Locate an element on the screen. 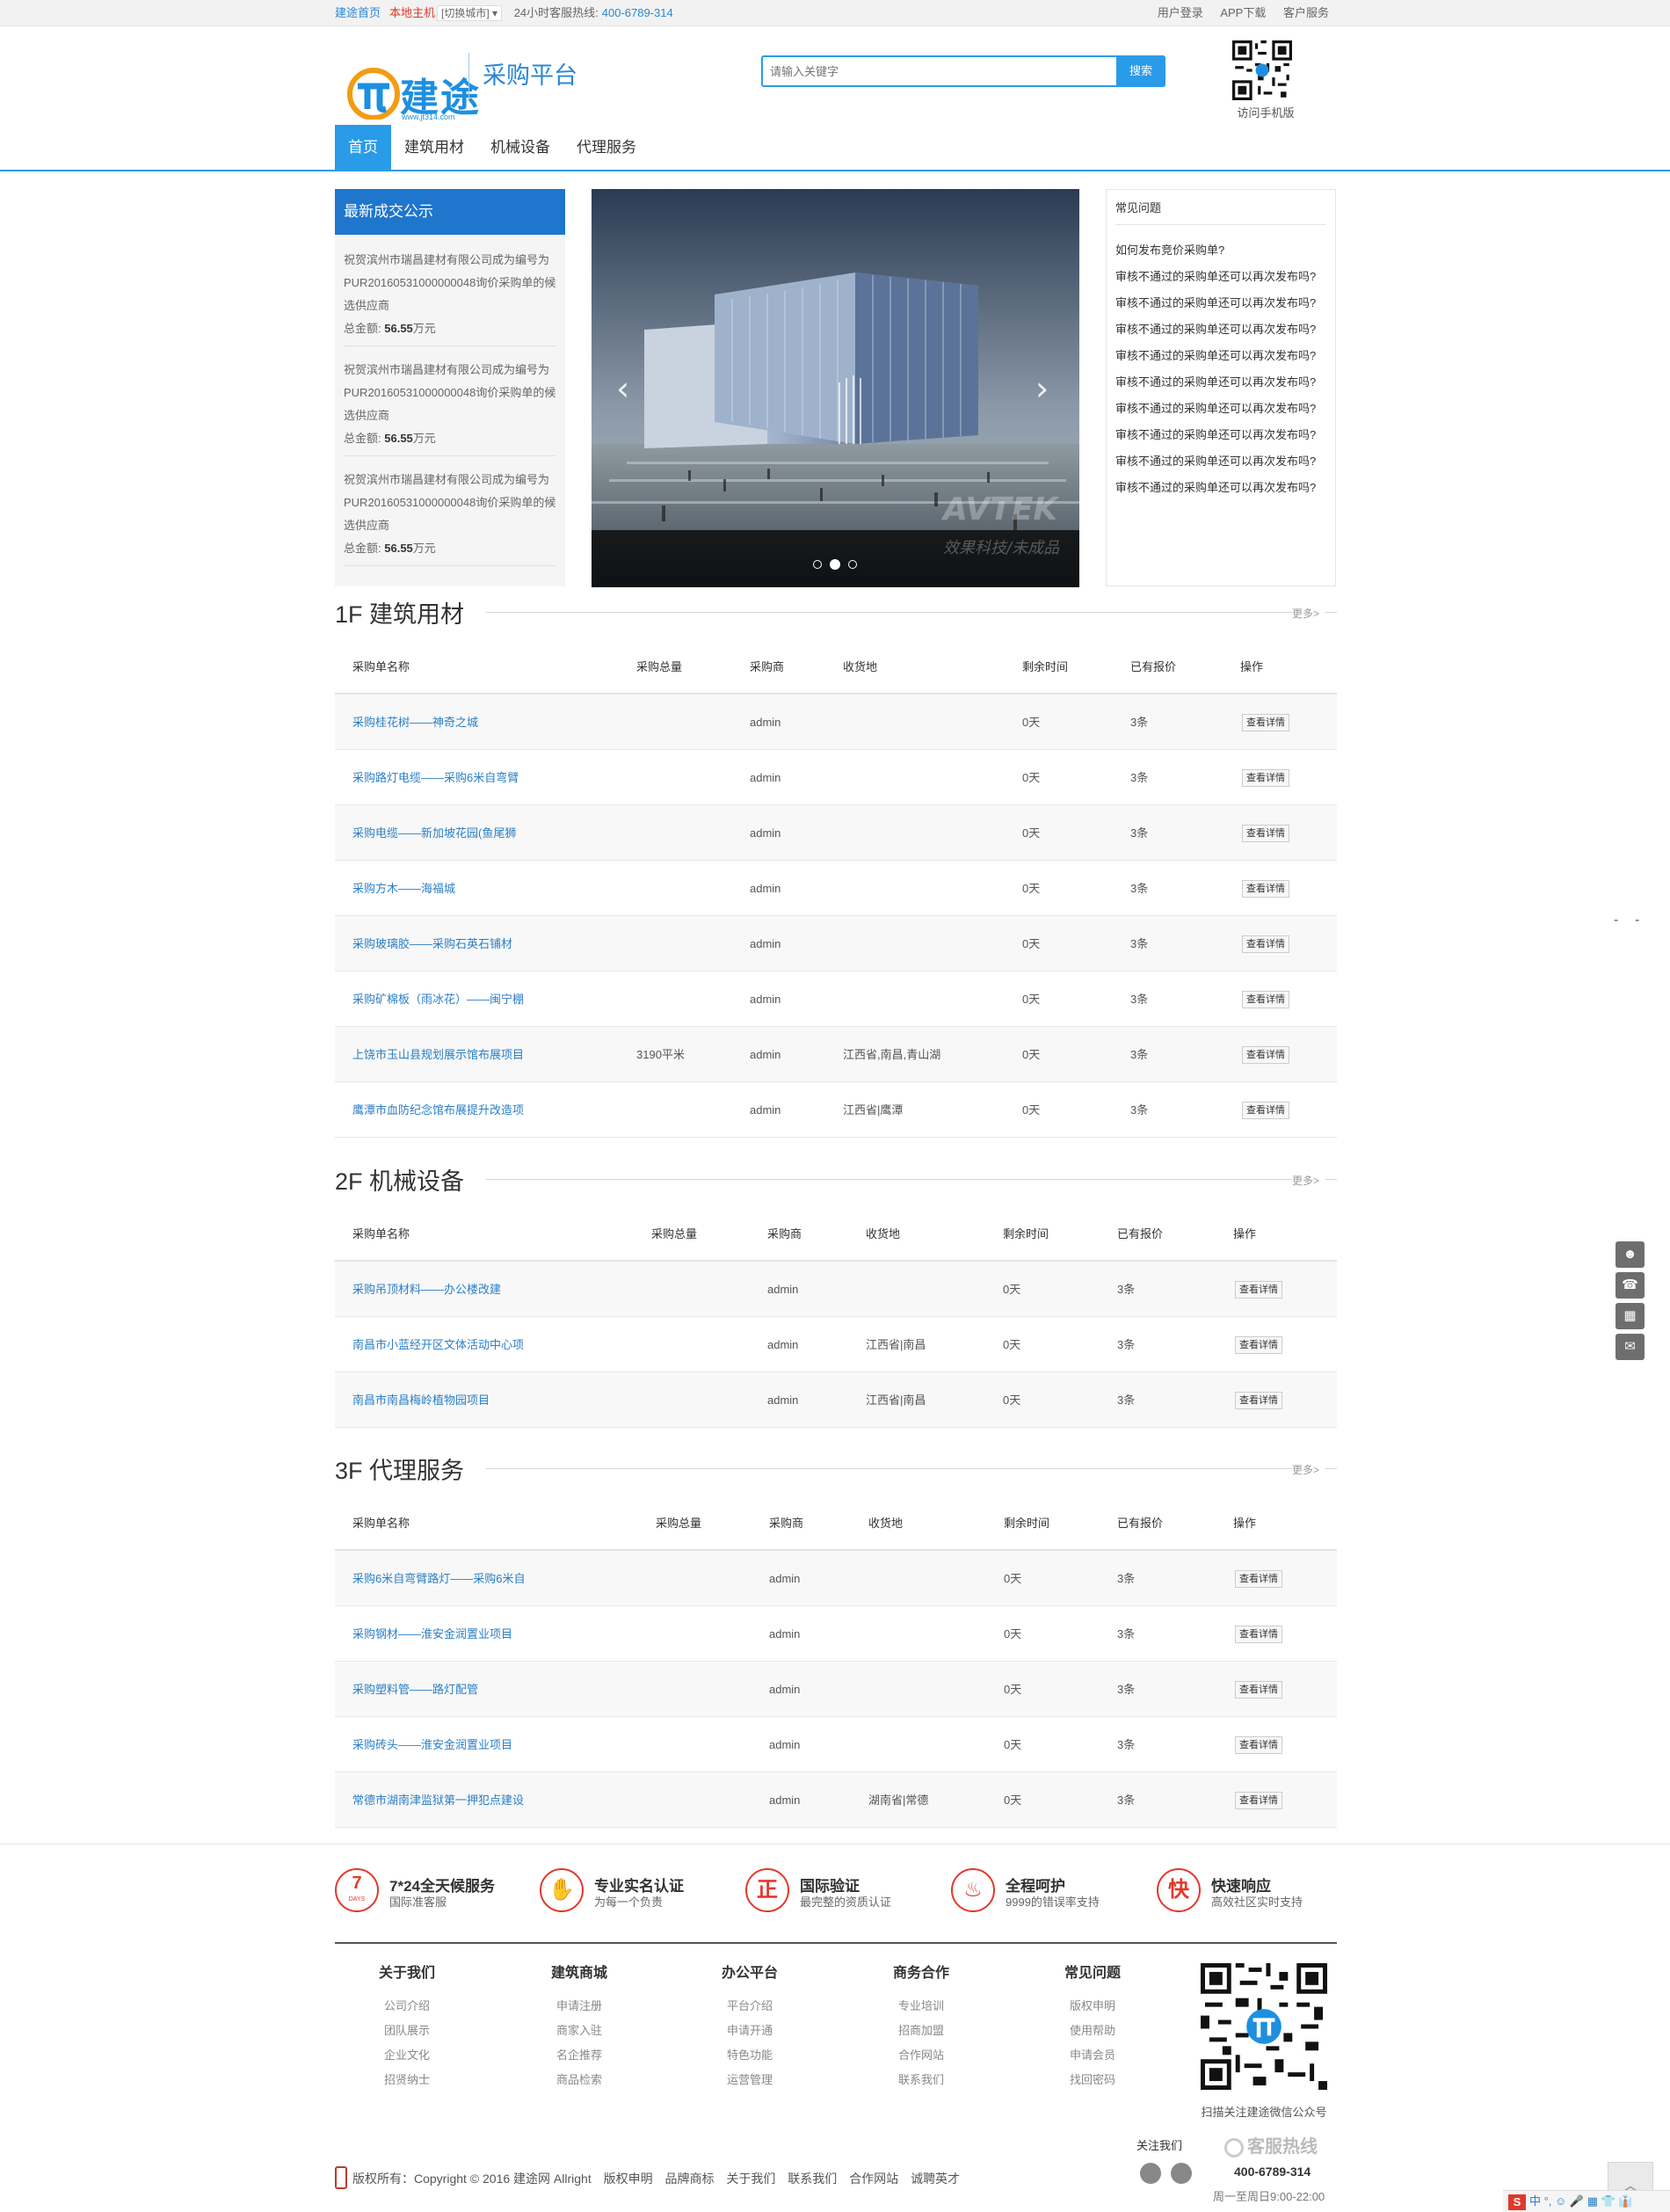 The height and width of the screenshot is (2212, 1670). cell-name: 鹰潭市血防纪念馆布展提升改造项 is located at coordinates (438, 1110).